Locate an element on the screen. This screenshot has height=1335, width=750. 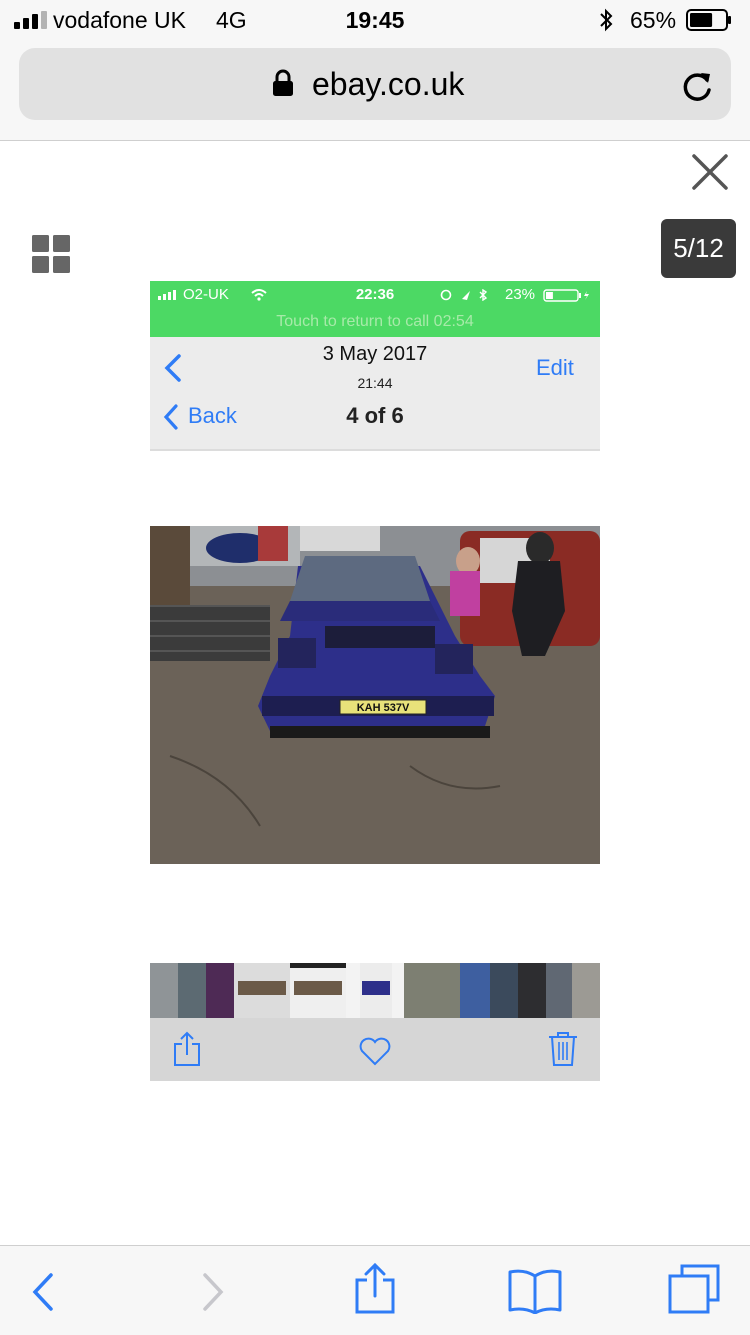
photo-heart-icon is located at coordinates (375, 1051).